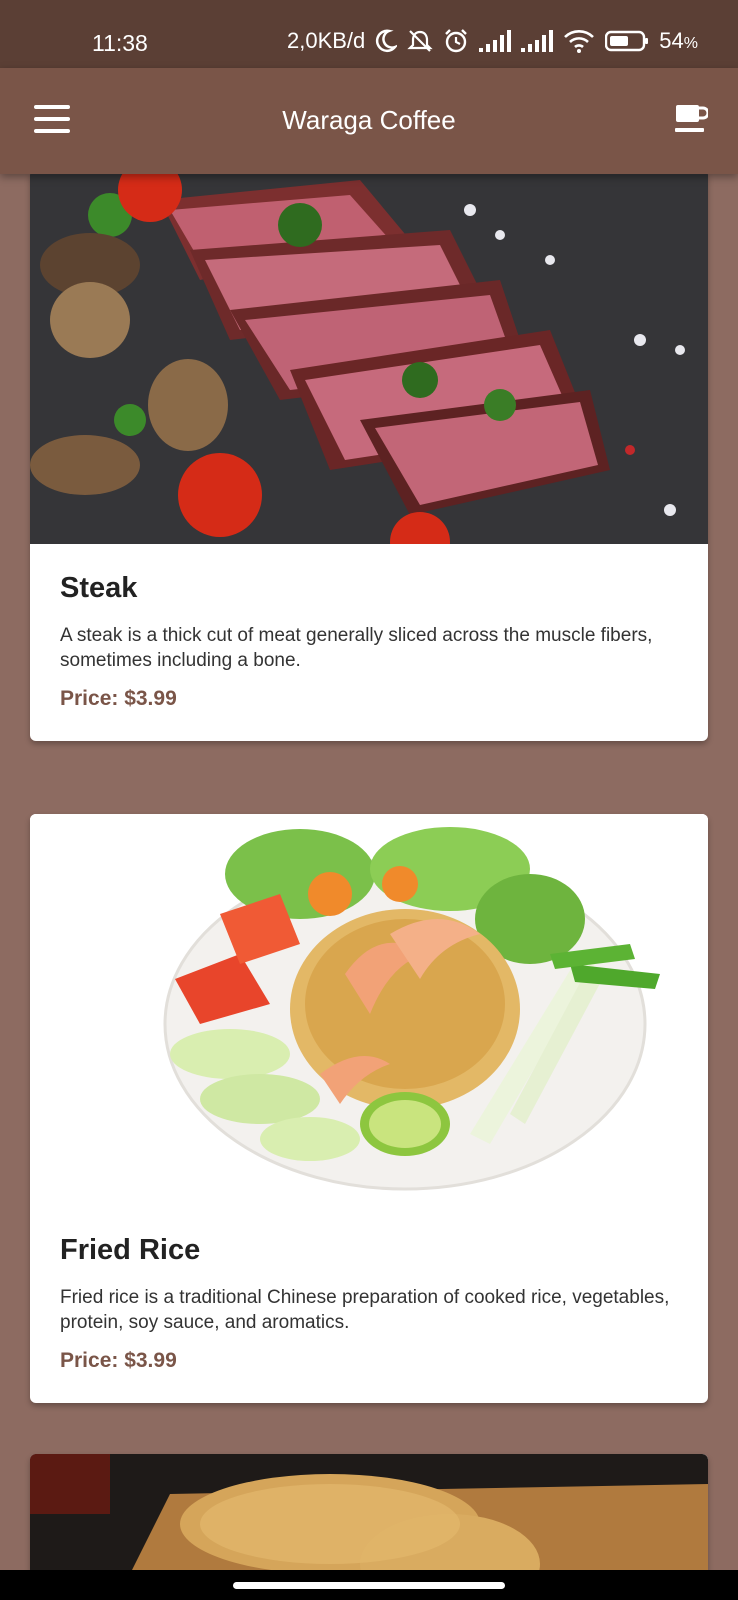 The height and width of the screenshot is (1600, 738). I want to click on status-time: 11:38, so click(120, 43).